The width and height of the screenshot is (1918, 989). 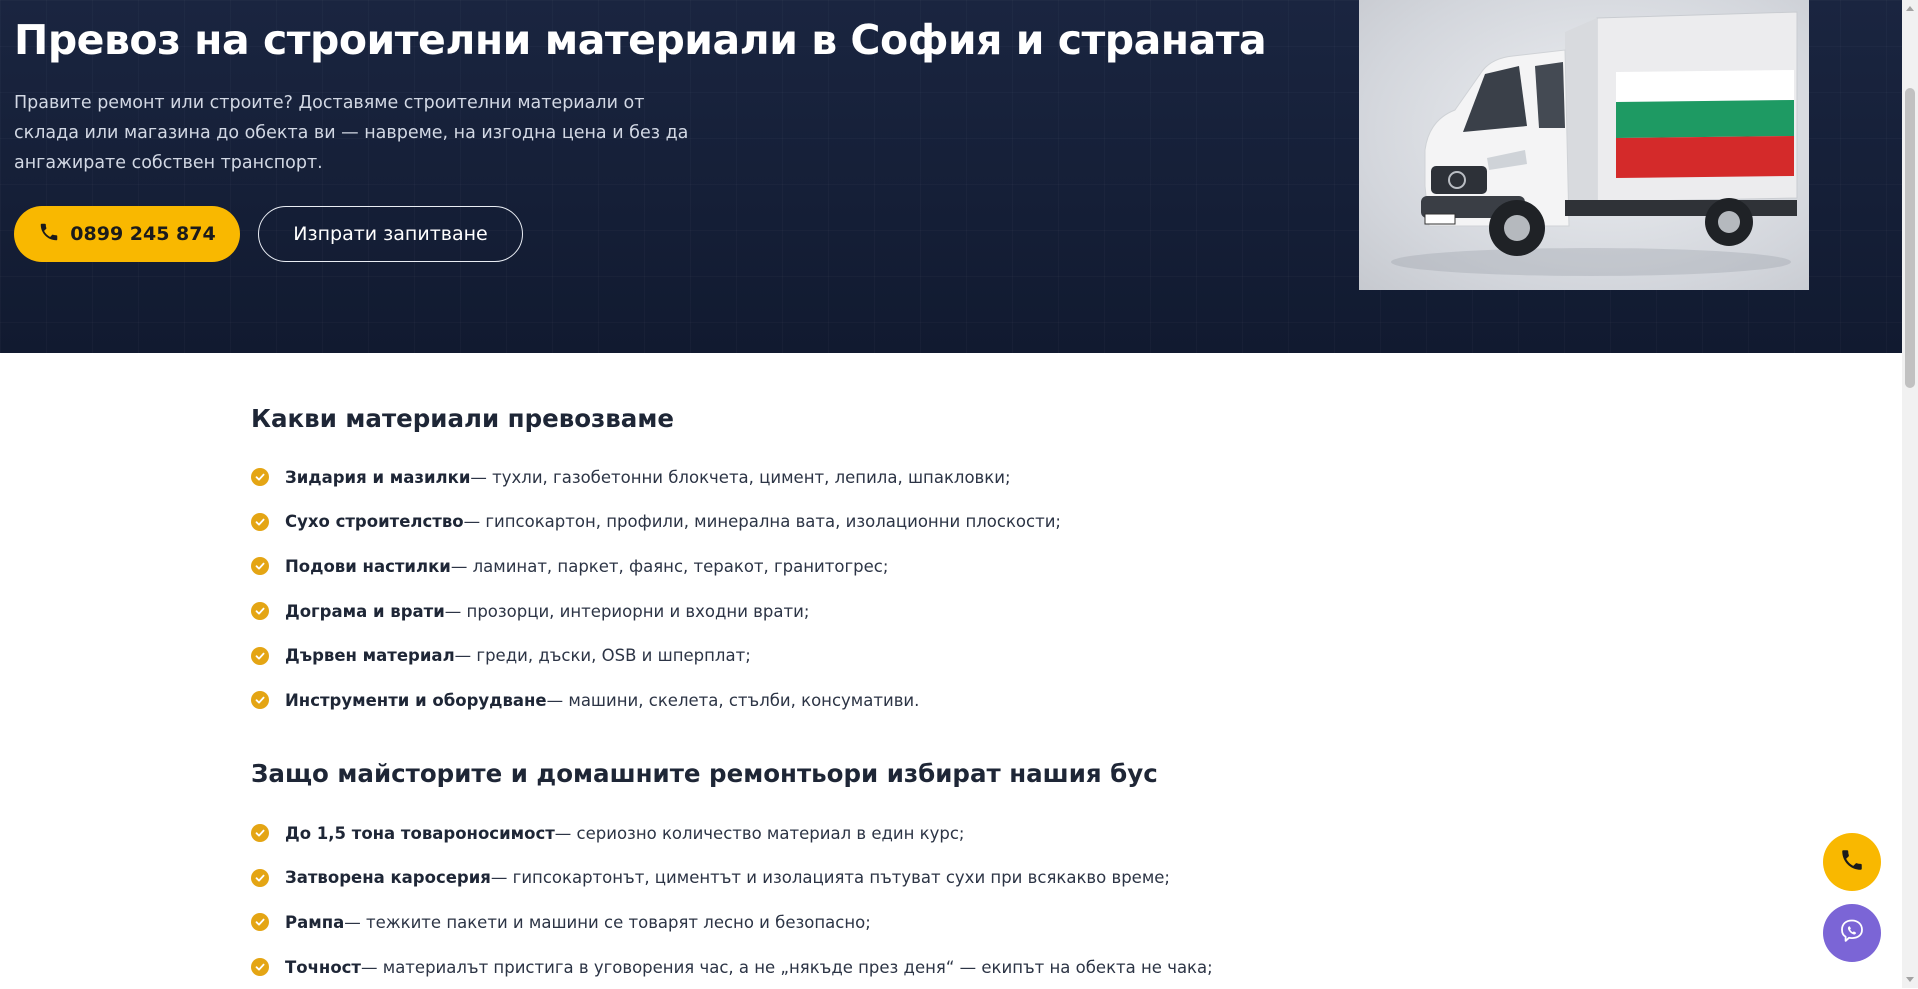 What do you see at coordinates (315, 922) in the screenshot?
I see `item-title: Рампа` at bounding box center [315, 922].